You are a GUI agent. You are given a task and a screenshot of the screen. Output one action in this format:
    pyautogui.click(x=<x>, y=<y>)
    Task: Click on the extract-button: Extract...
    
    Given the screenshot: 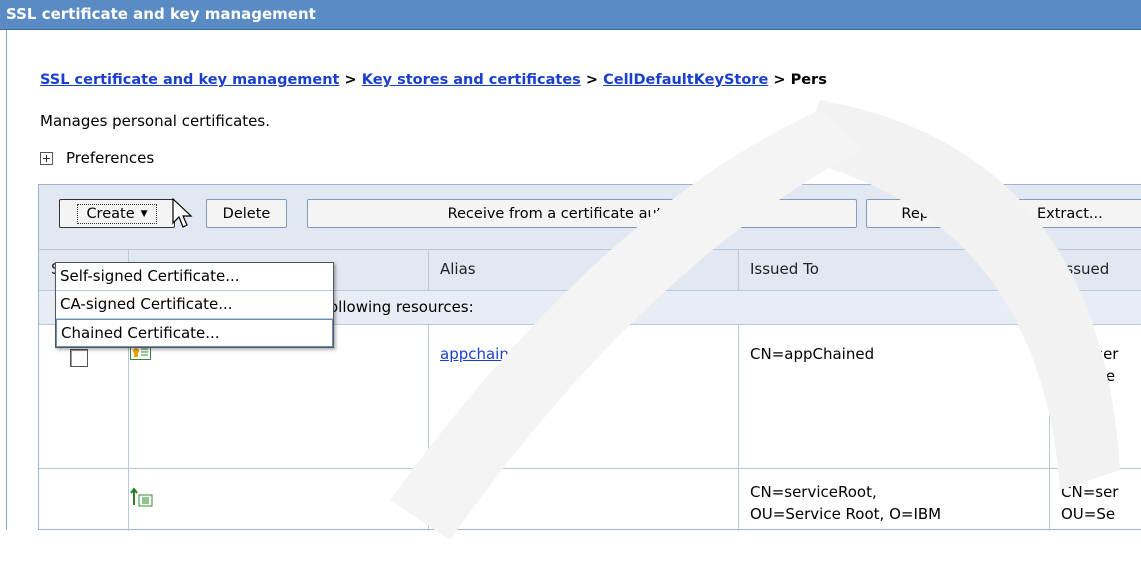 What is the action you would take?
    pyautogui.click(x=1078, y=213)
    